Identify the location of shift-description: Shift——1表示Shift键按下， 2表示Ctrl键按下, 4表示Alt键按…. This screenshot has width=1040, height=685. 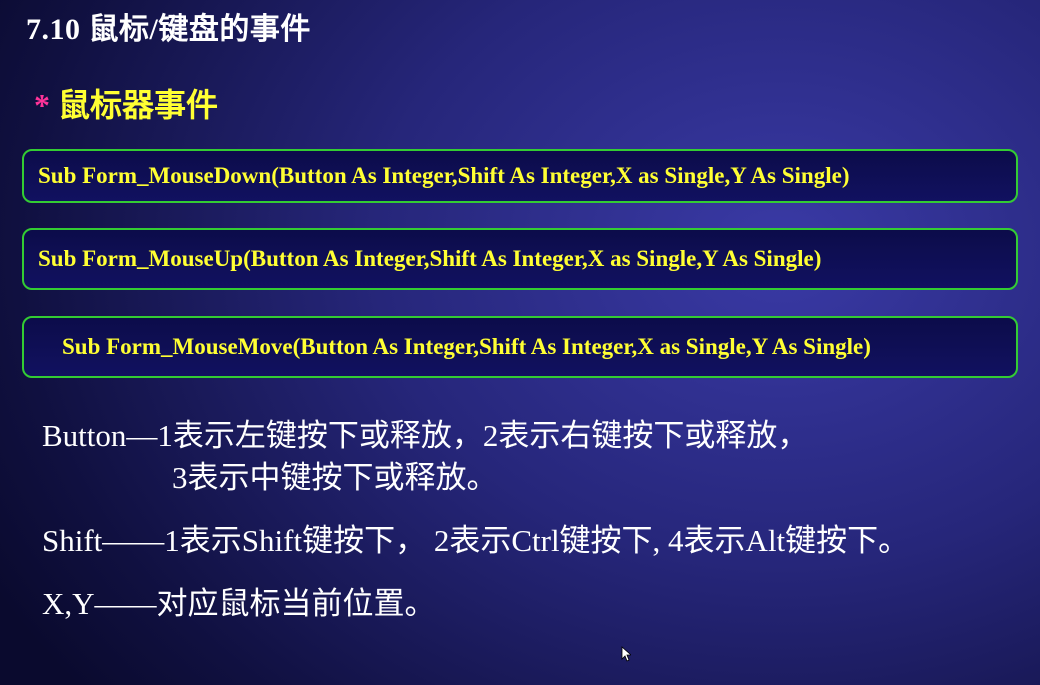
(476, 540).